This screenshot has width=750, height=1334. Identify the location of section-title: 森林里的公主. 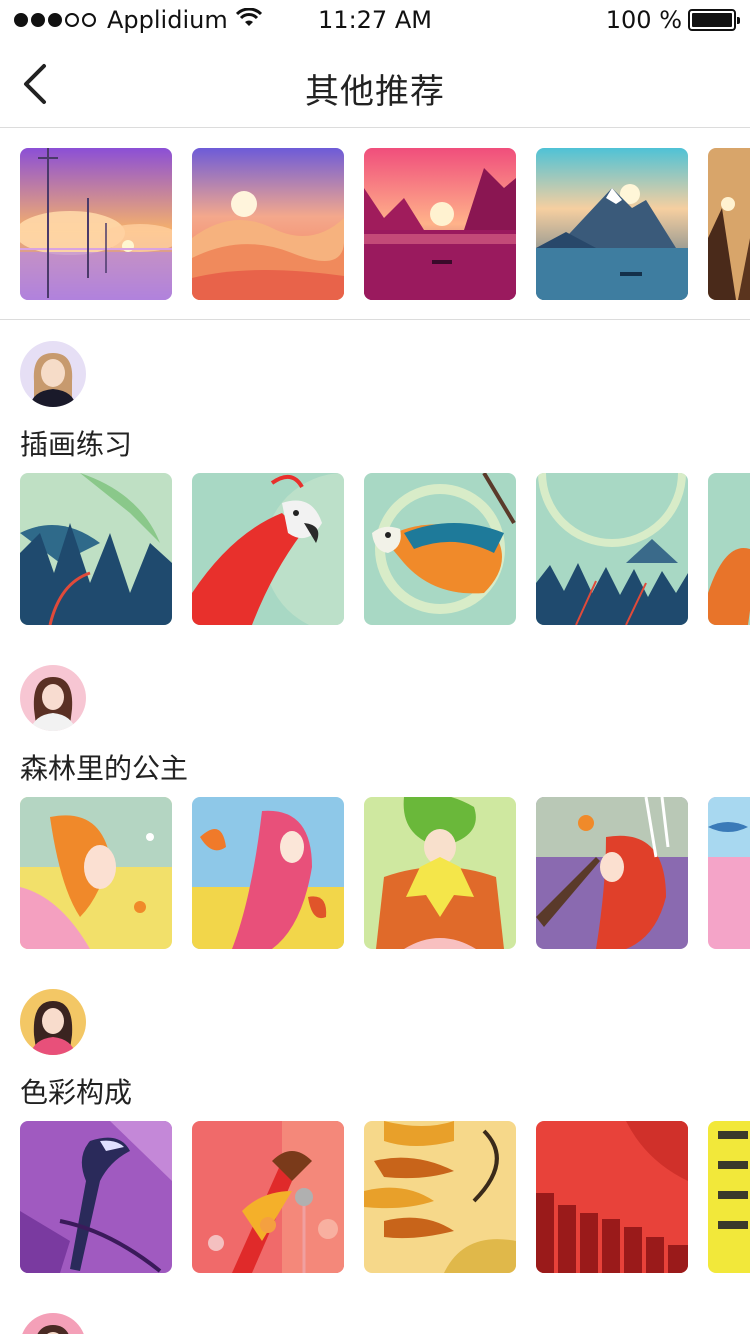
(104, 768).